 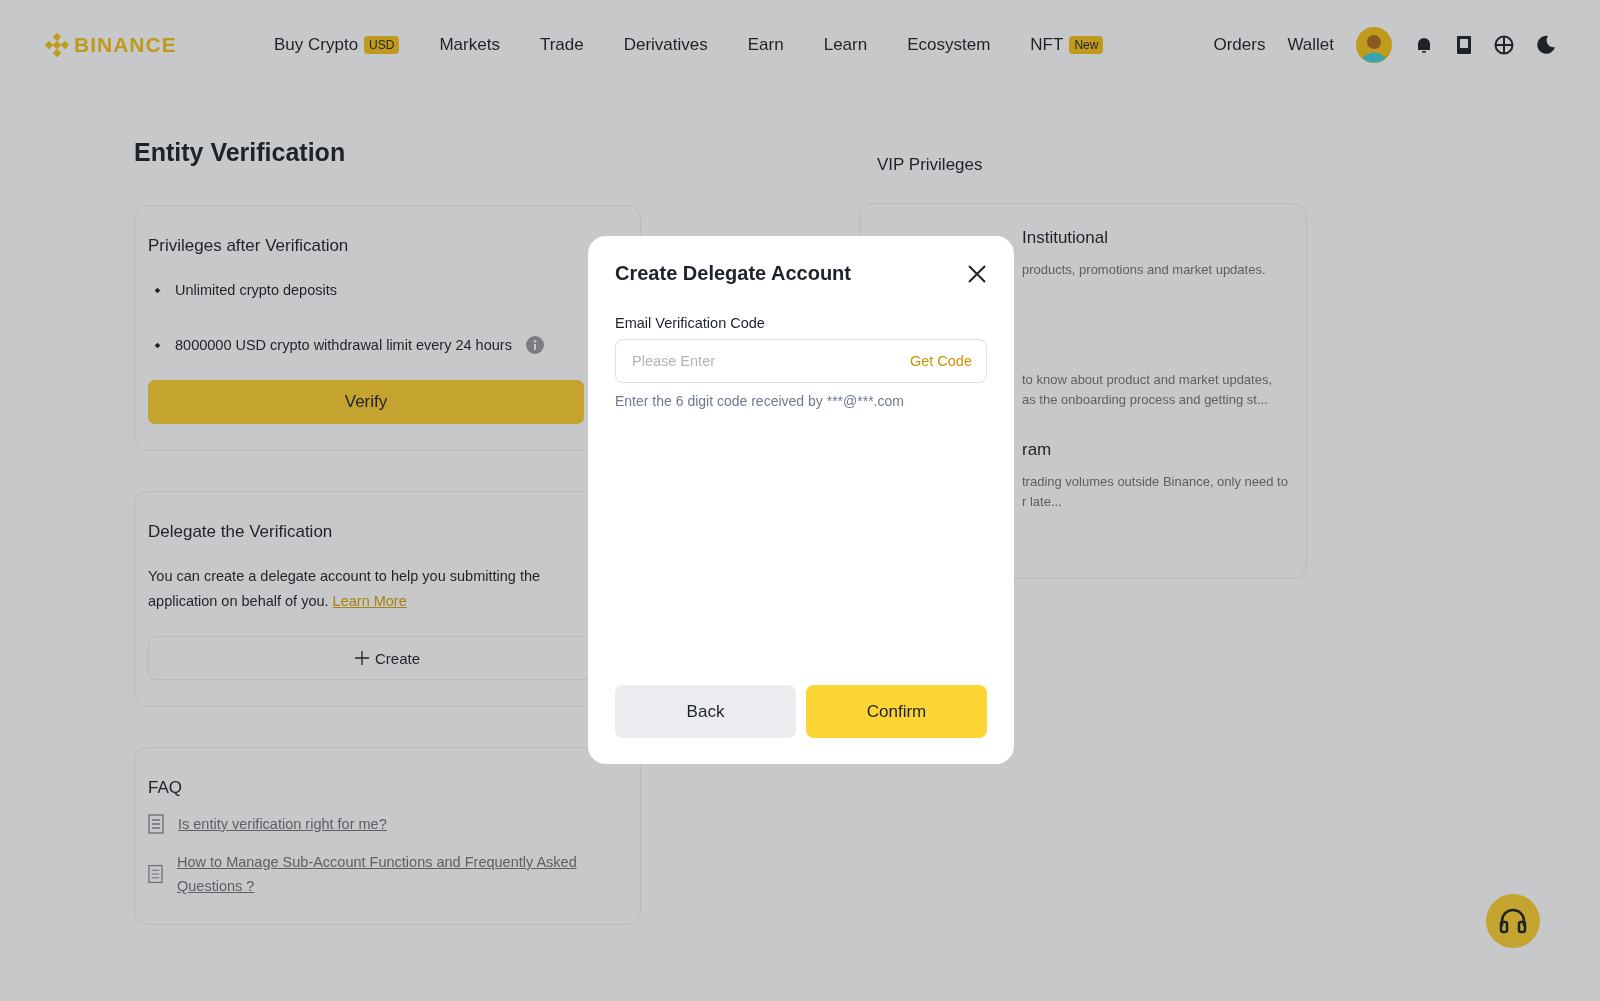 I want to click on faq-link: How to Manage Sub-Account Functions and Frequently Asked Questions ?, so click(x=401, y=874).